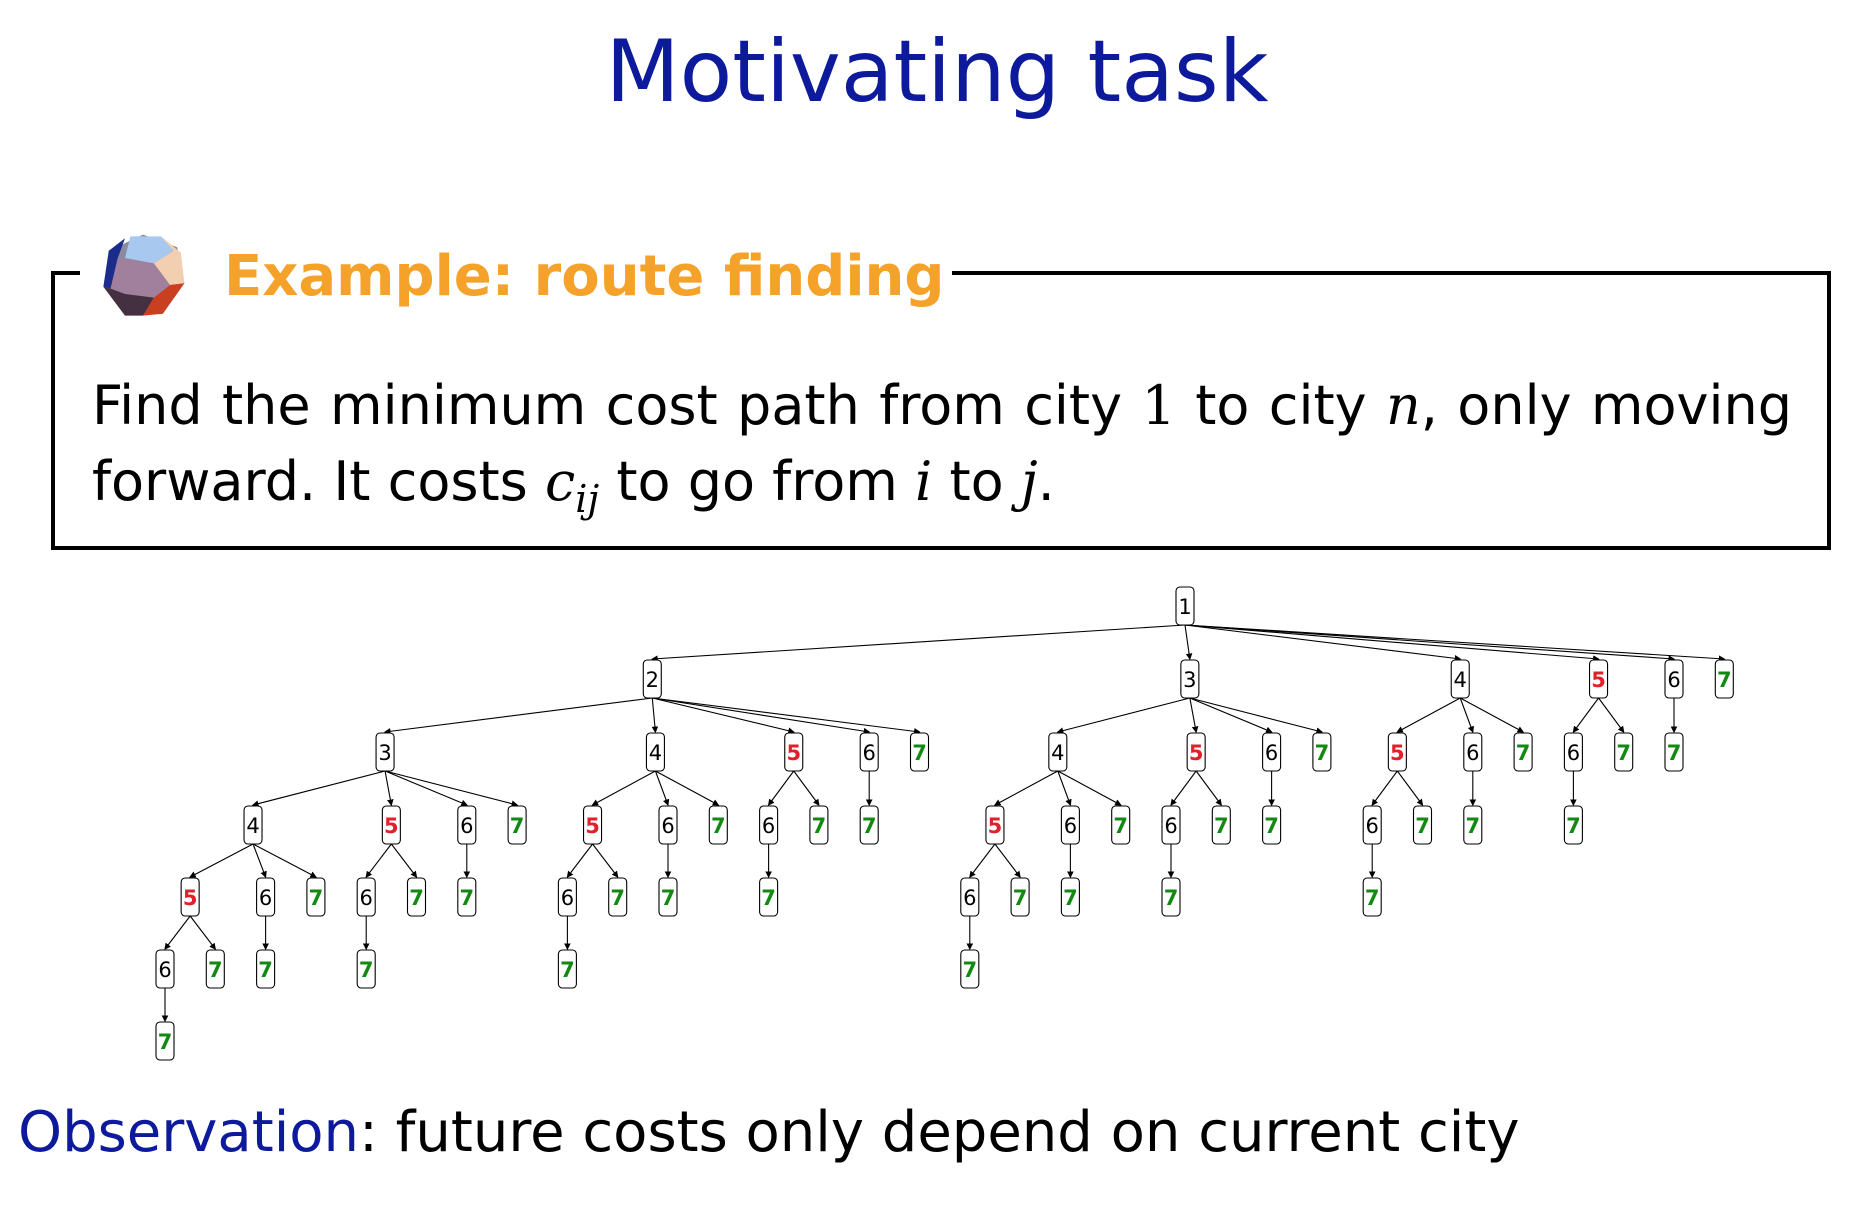 The width and height of the screenshot is (1874, 1214). Describe the element at coordinates (652, 680) in the screenshot. I see `tree-node-label: 2` at that location.